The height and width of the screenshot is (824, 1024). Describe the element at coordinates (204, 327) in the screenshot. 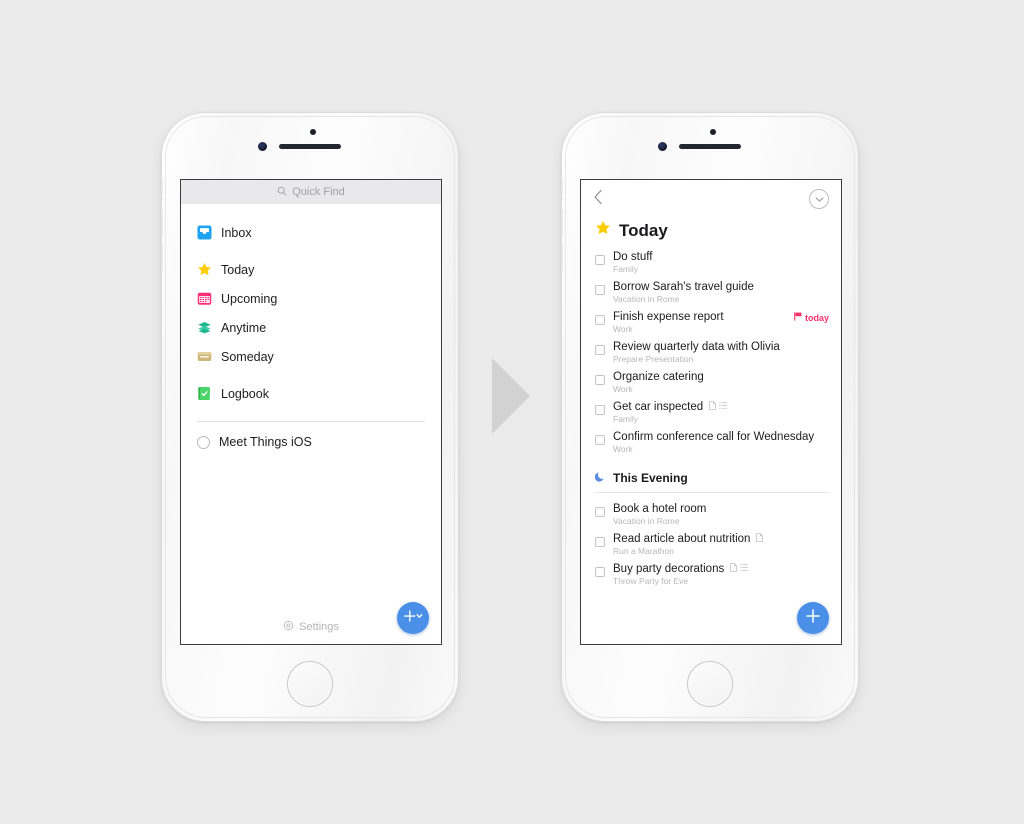

I see `layers-icon` at that location.